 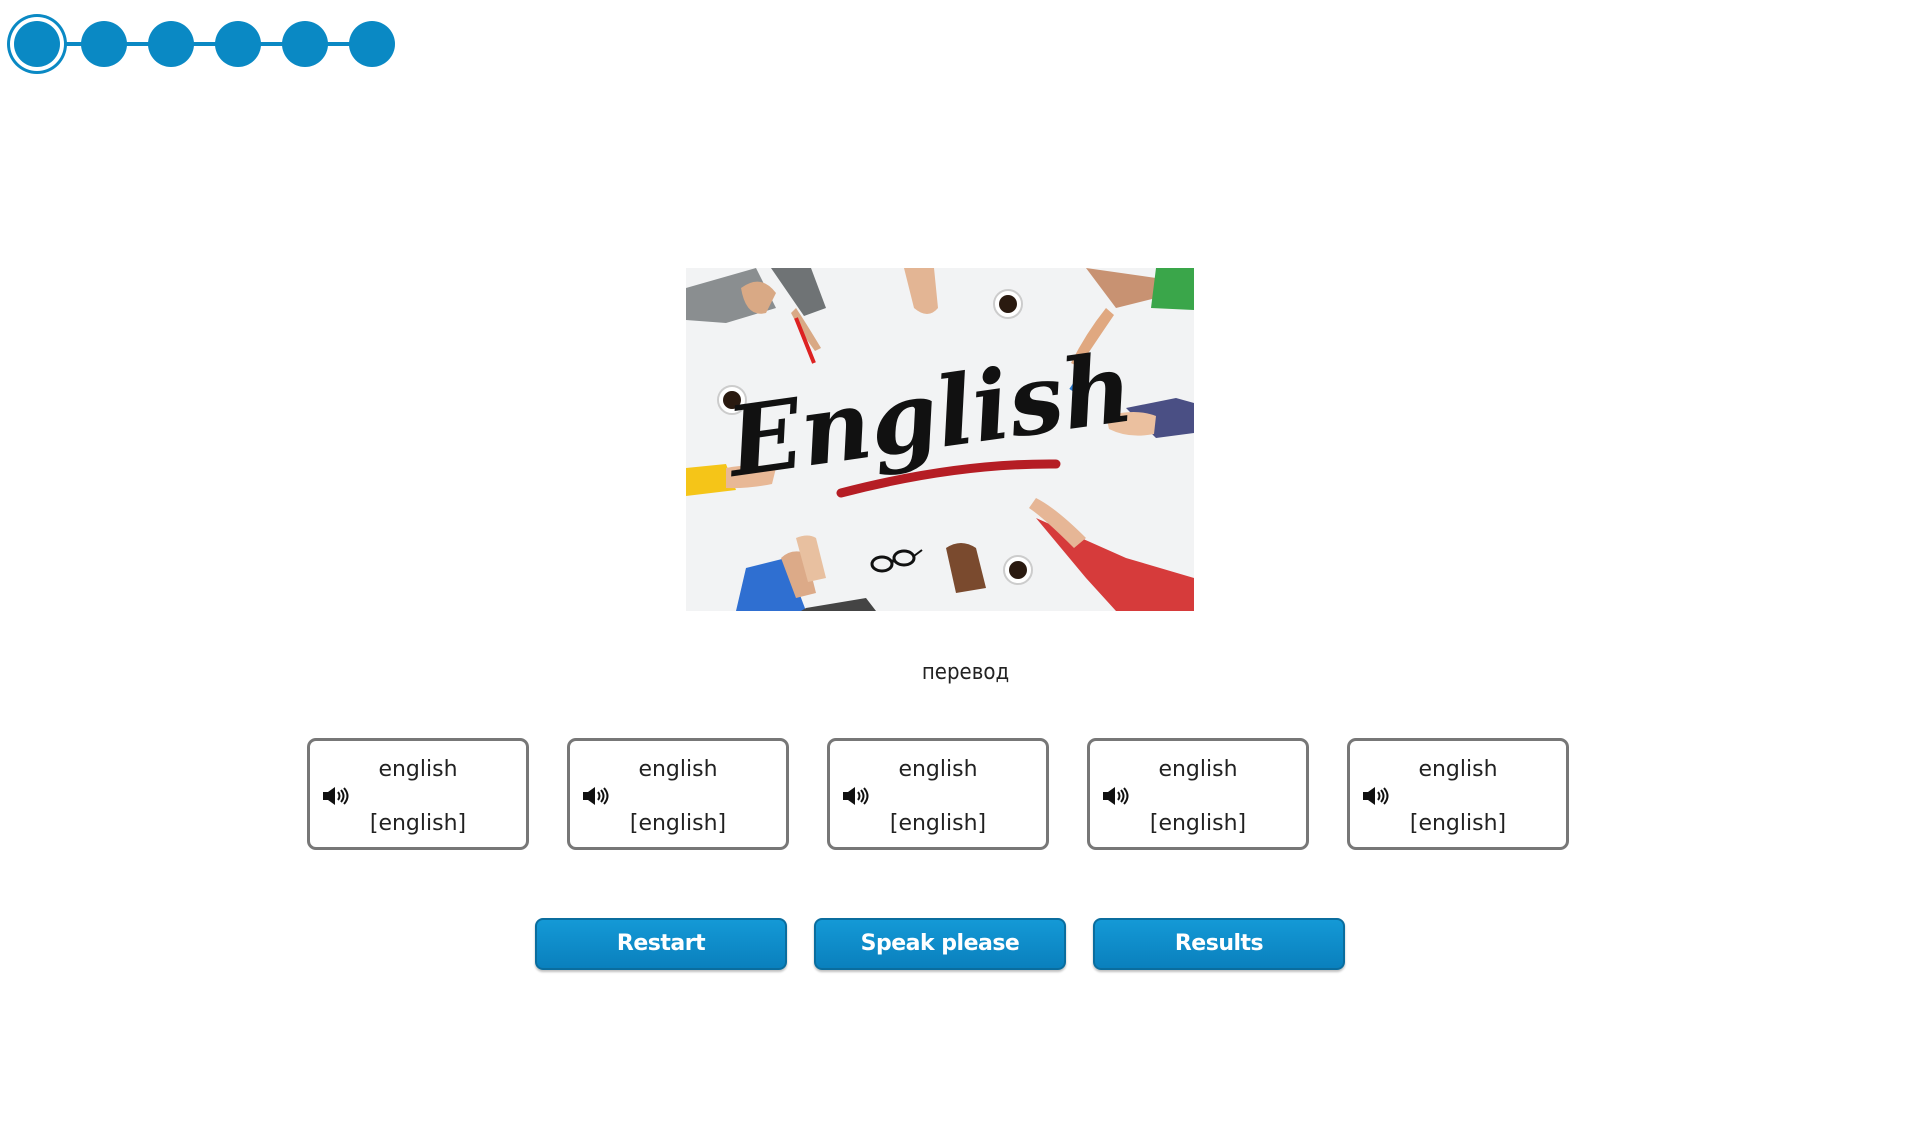 What do you see at coordinates (661, 944) in the screenshot?
I see `restart-button: Restart` at bounding box center [661, 944].